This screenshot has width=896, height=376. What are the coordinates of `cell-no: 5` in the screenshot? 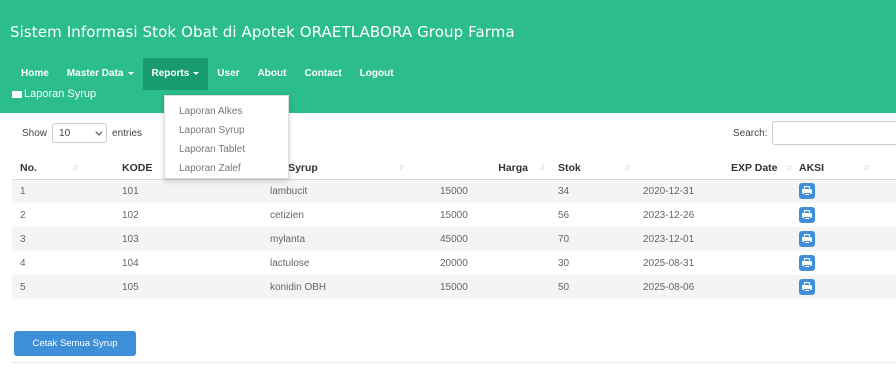 It's located at (61, 287).